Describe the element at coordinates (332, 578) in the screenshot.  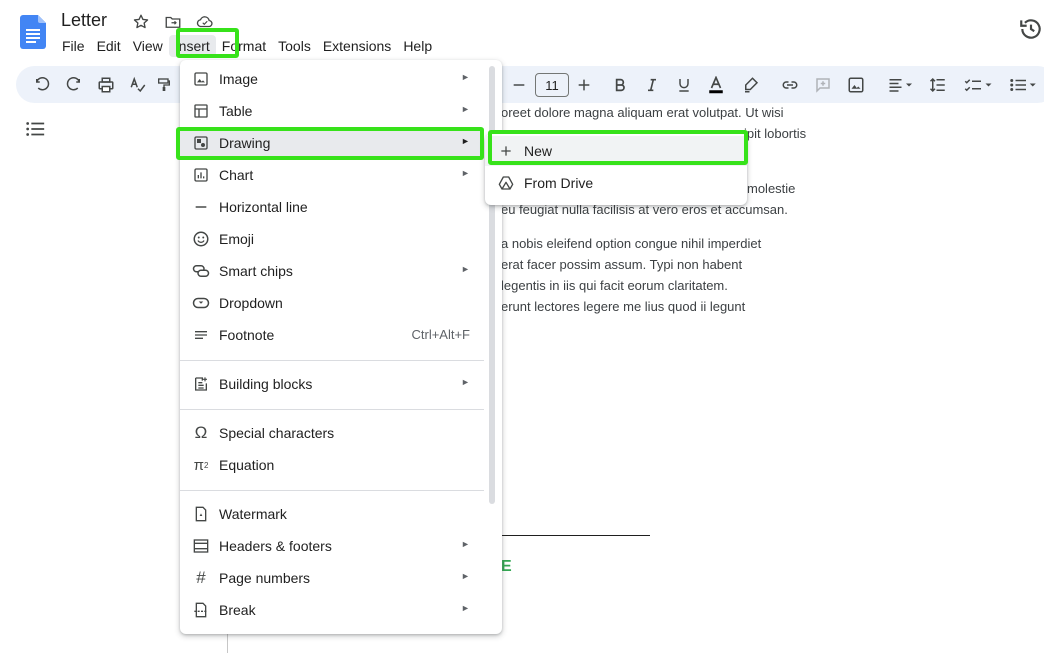
I see `insert-menu-item-page-numbers: # Page numbers ►` at that location.